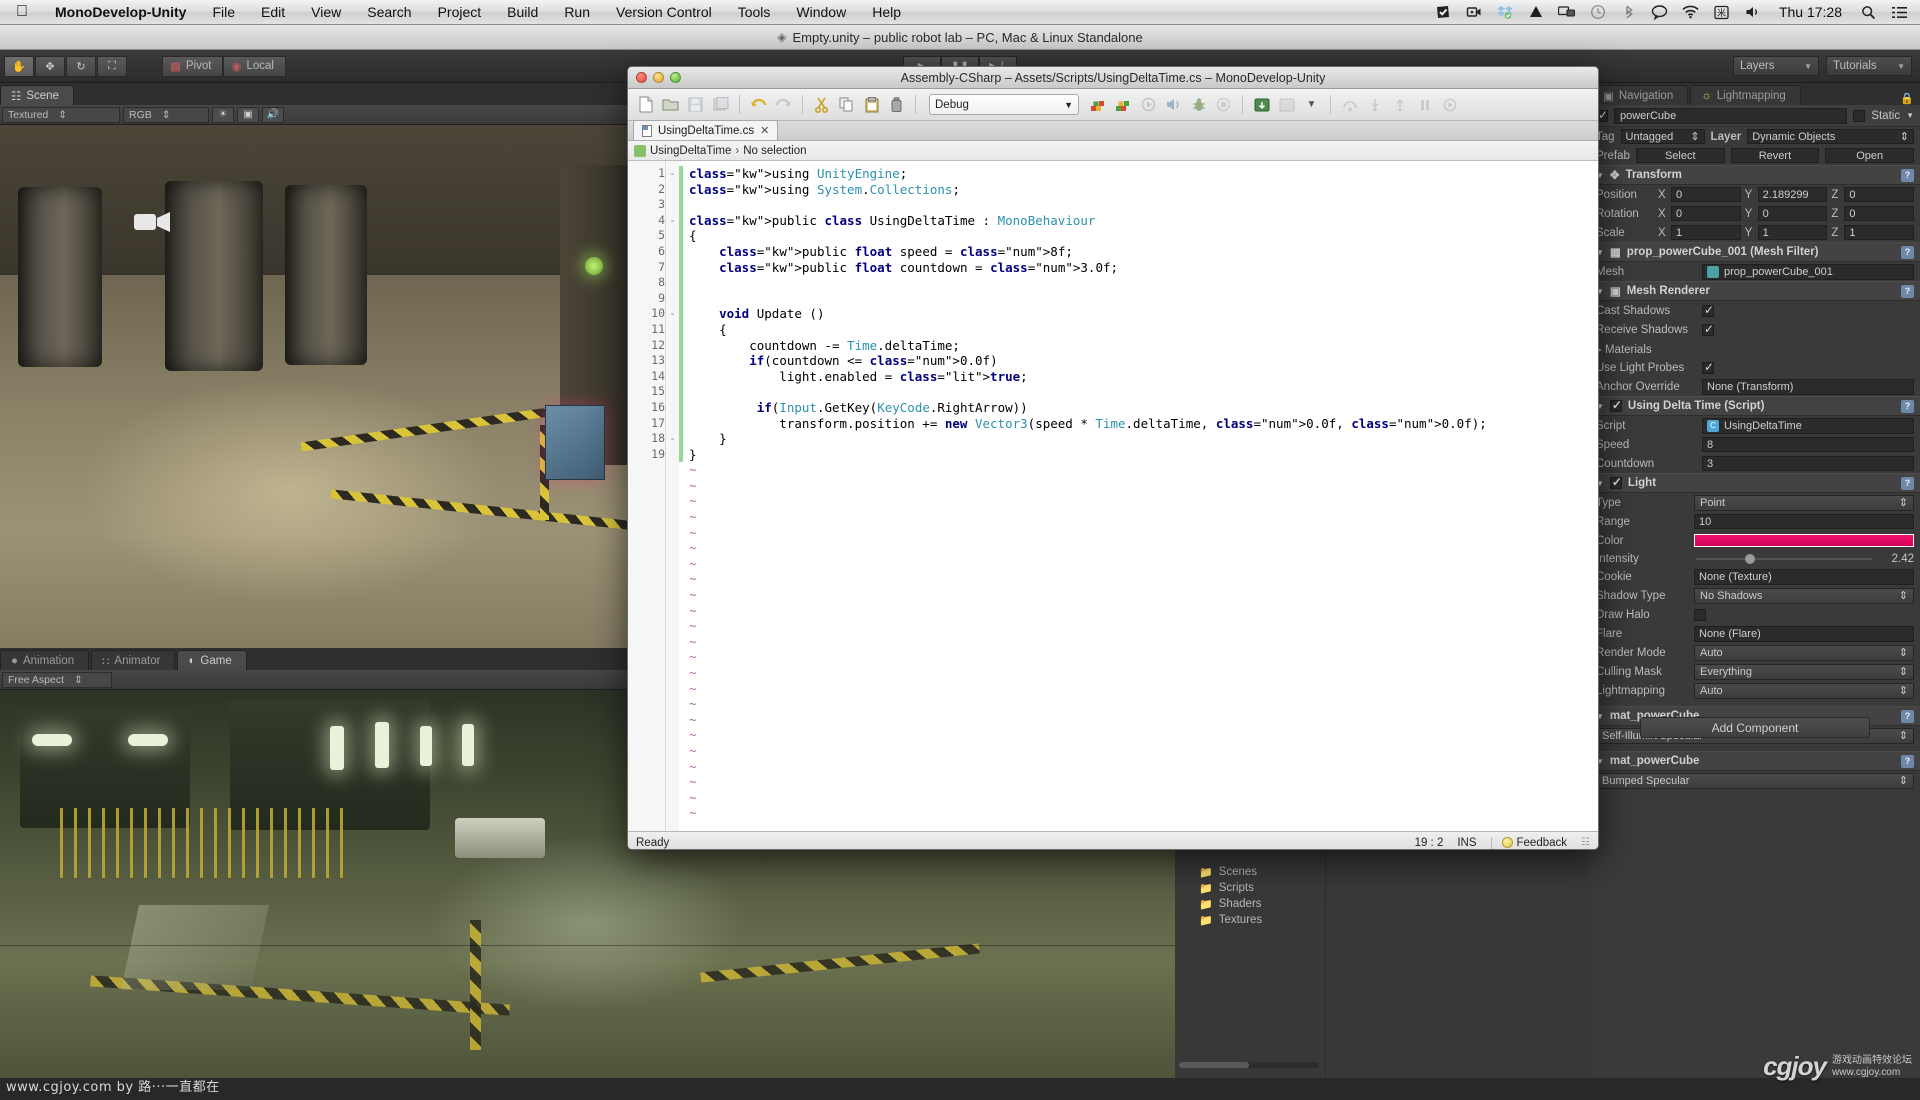 This screenshot has height=1100, width=1920. What do you see at coordinates (1804, 521) in the screenshot?
I see `light-range-field: 10` at bounding box center [1804, 521].